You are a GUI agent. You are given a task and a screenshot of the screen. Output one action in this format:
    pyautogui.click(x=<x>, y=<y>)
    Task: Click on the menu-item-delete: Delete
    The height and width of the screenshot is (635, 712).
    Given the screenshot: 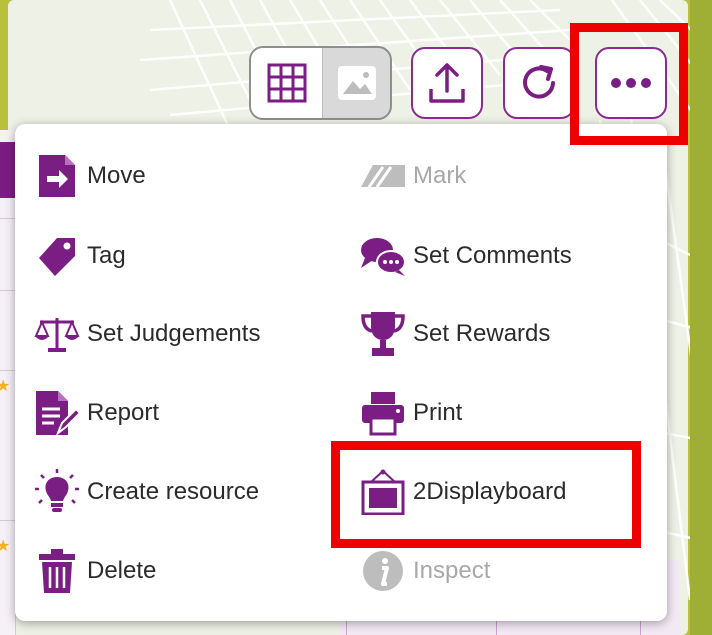 What is the action you would take?
    pyautogui.click(x=94, y=571)
    